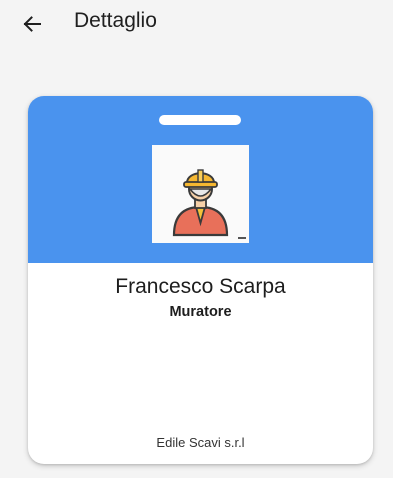 This screenshot has height=478, width=393. What do you see at coordinates (200, 120) in the screenshot?
I see `badge-lanyard-slot` at bounding box center [200, 120].